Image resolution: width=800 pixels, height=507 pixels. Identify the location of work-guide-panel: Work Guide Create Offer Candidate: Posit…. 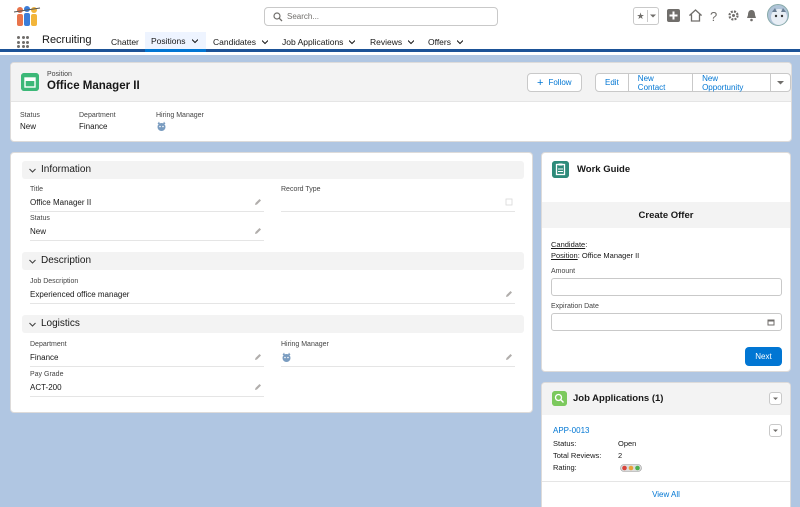
(666, 262).